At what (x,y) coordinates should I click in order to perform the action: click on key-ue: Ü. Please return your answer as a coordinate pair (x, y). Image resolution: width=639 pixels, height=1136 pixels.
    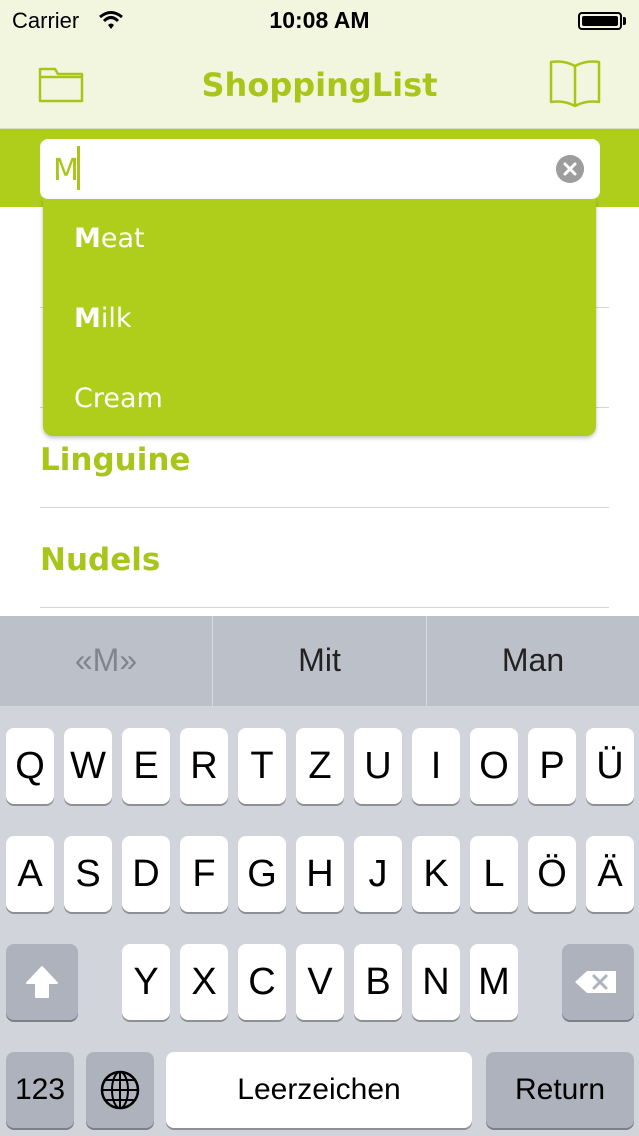
    Looking at the image, I should click on (610, 766).